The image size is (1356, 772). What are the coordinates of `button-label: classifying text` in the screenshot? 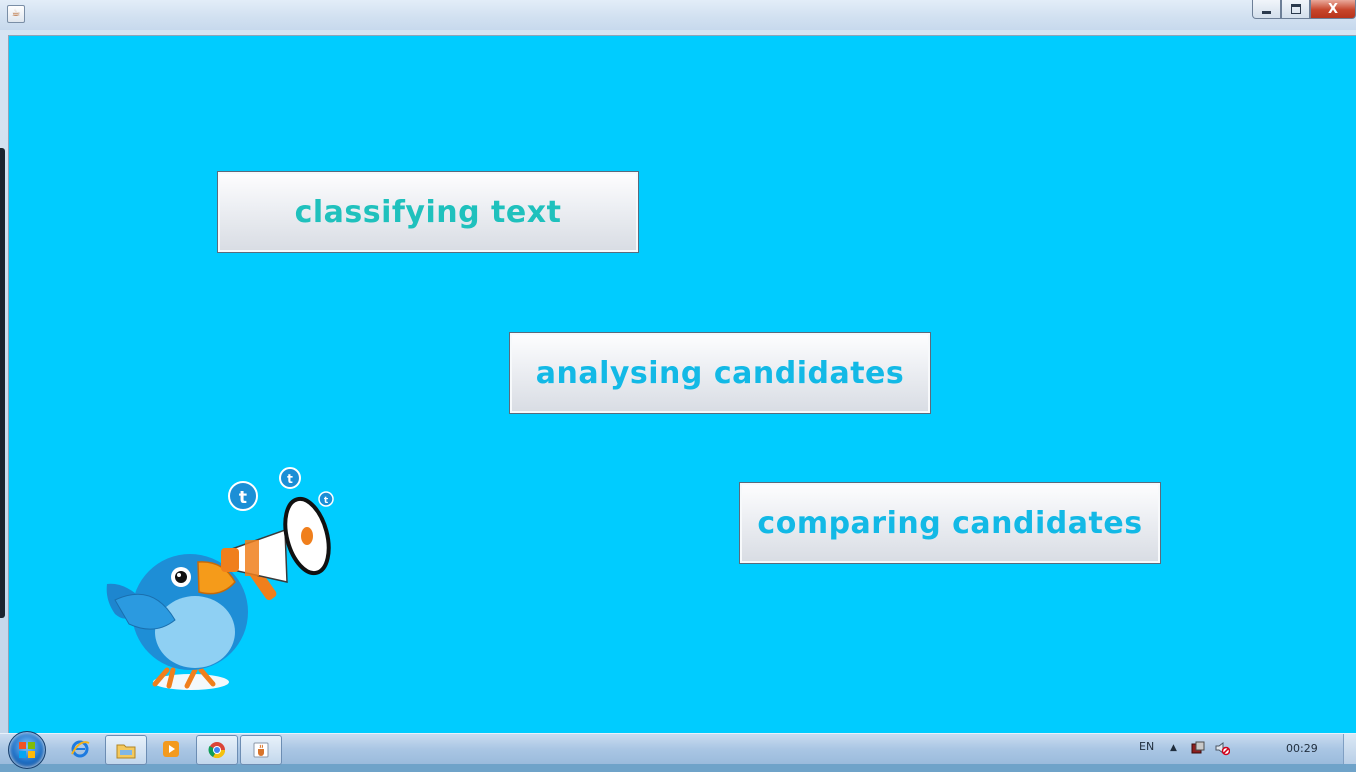 It's located at (428, 212).